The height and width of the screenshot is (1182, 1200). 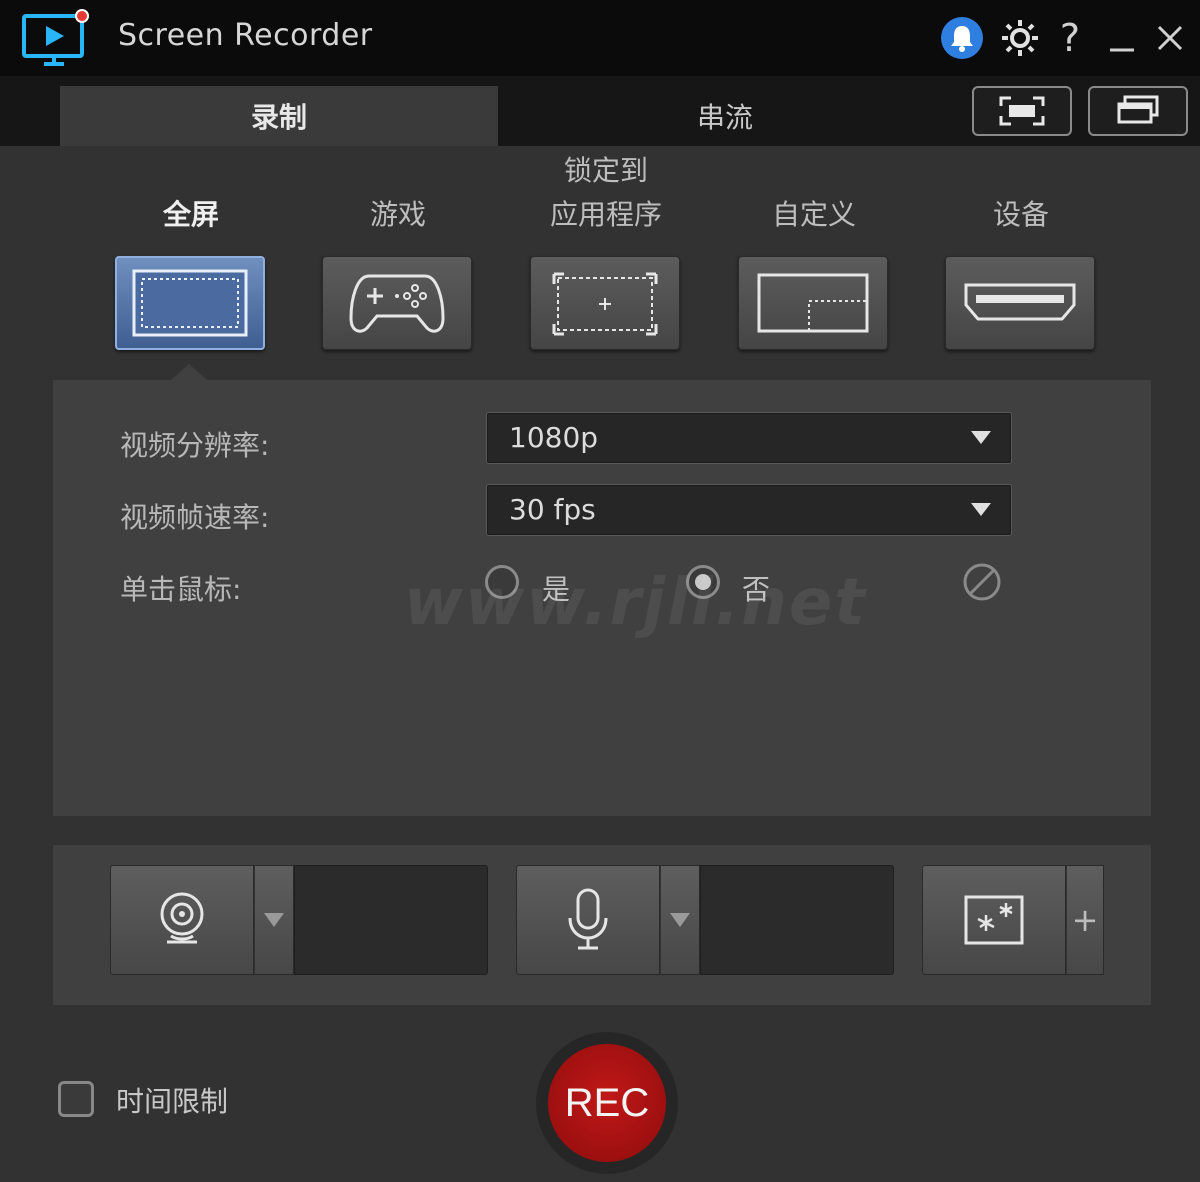 I want to click on panel-pointer, so click(x=189, y=372).